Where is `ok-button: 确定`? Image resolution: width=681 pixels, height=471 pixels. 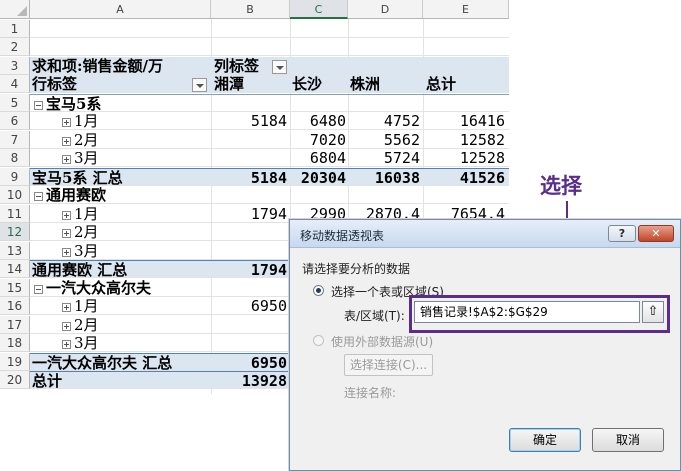 ok-button: 确定 is located at coordinates (545, 440).